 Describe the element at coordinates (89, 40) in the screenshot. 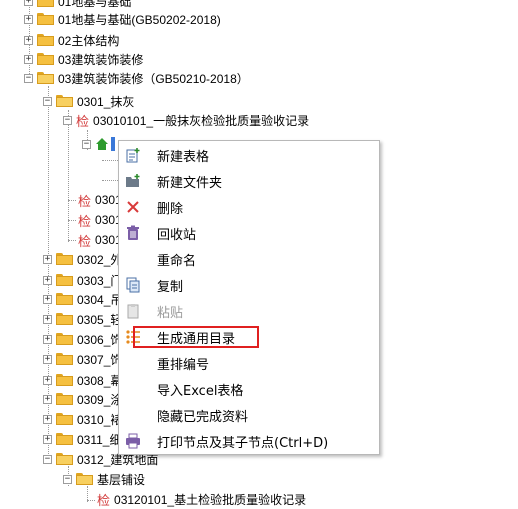

I see `tree-node-label: 02主体结构` at that location.